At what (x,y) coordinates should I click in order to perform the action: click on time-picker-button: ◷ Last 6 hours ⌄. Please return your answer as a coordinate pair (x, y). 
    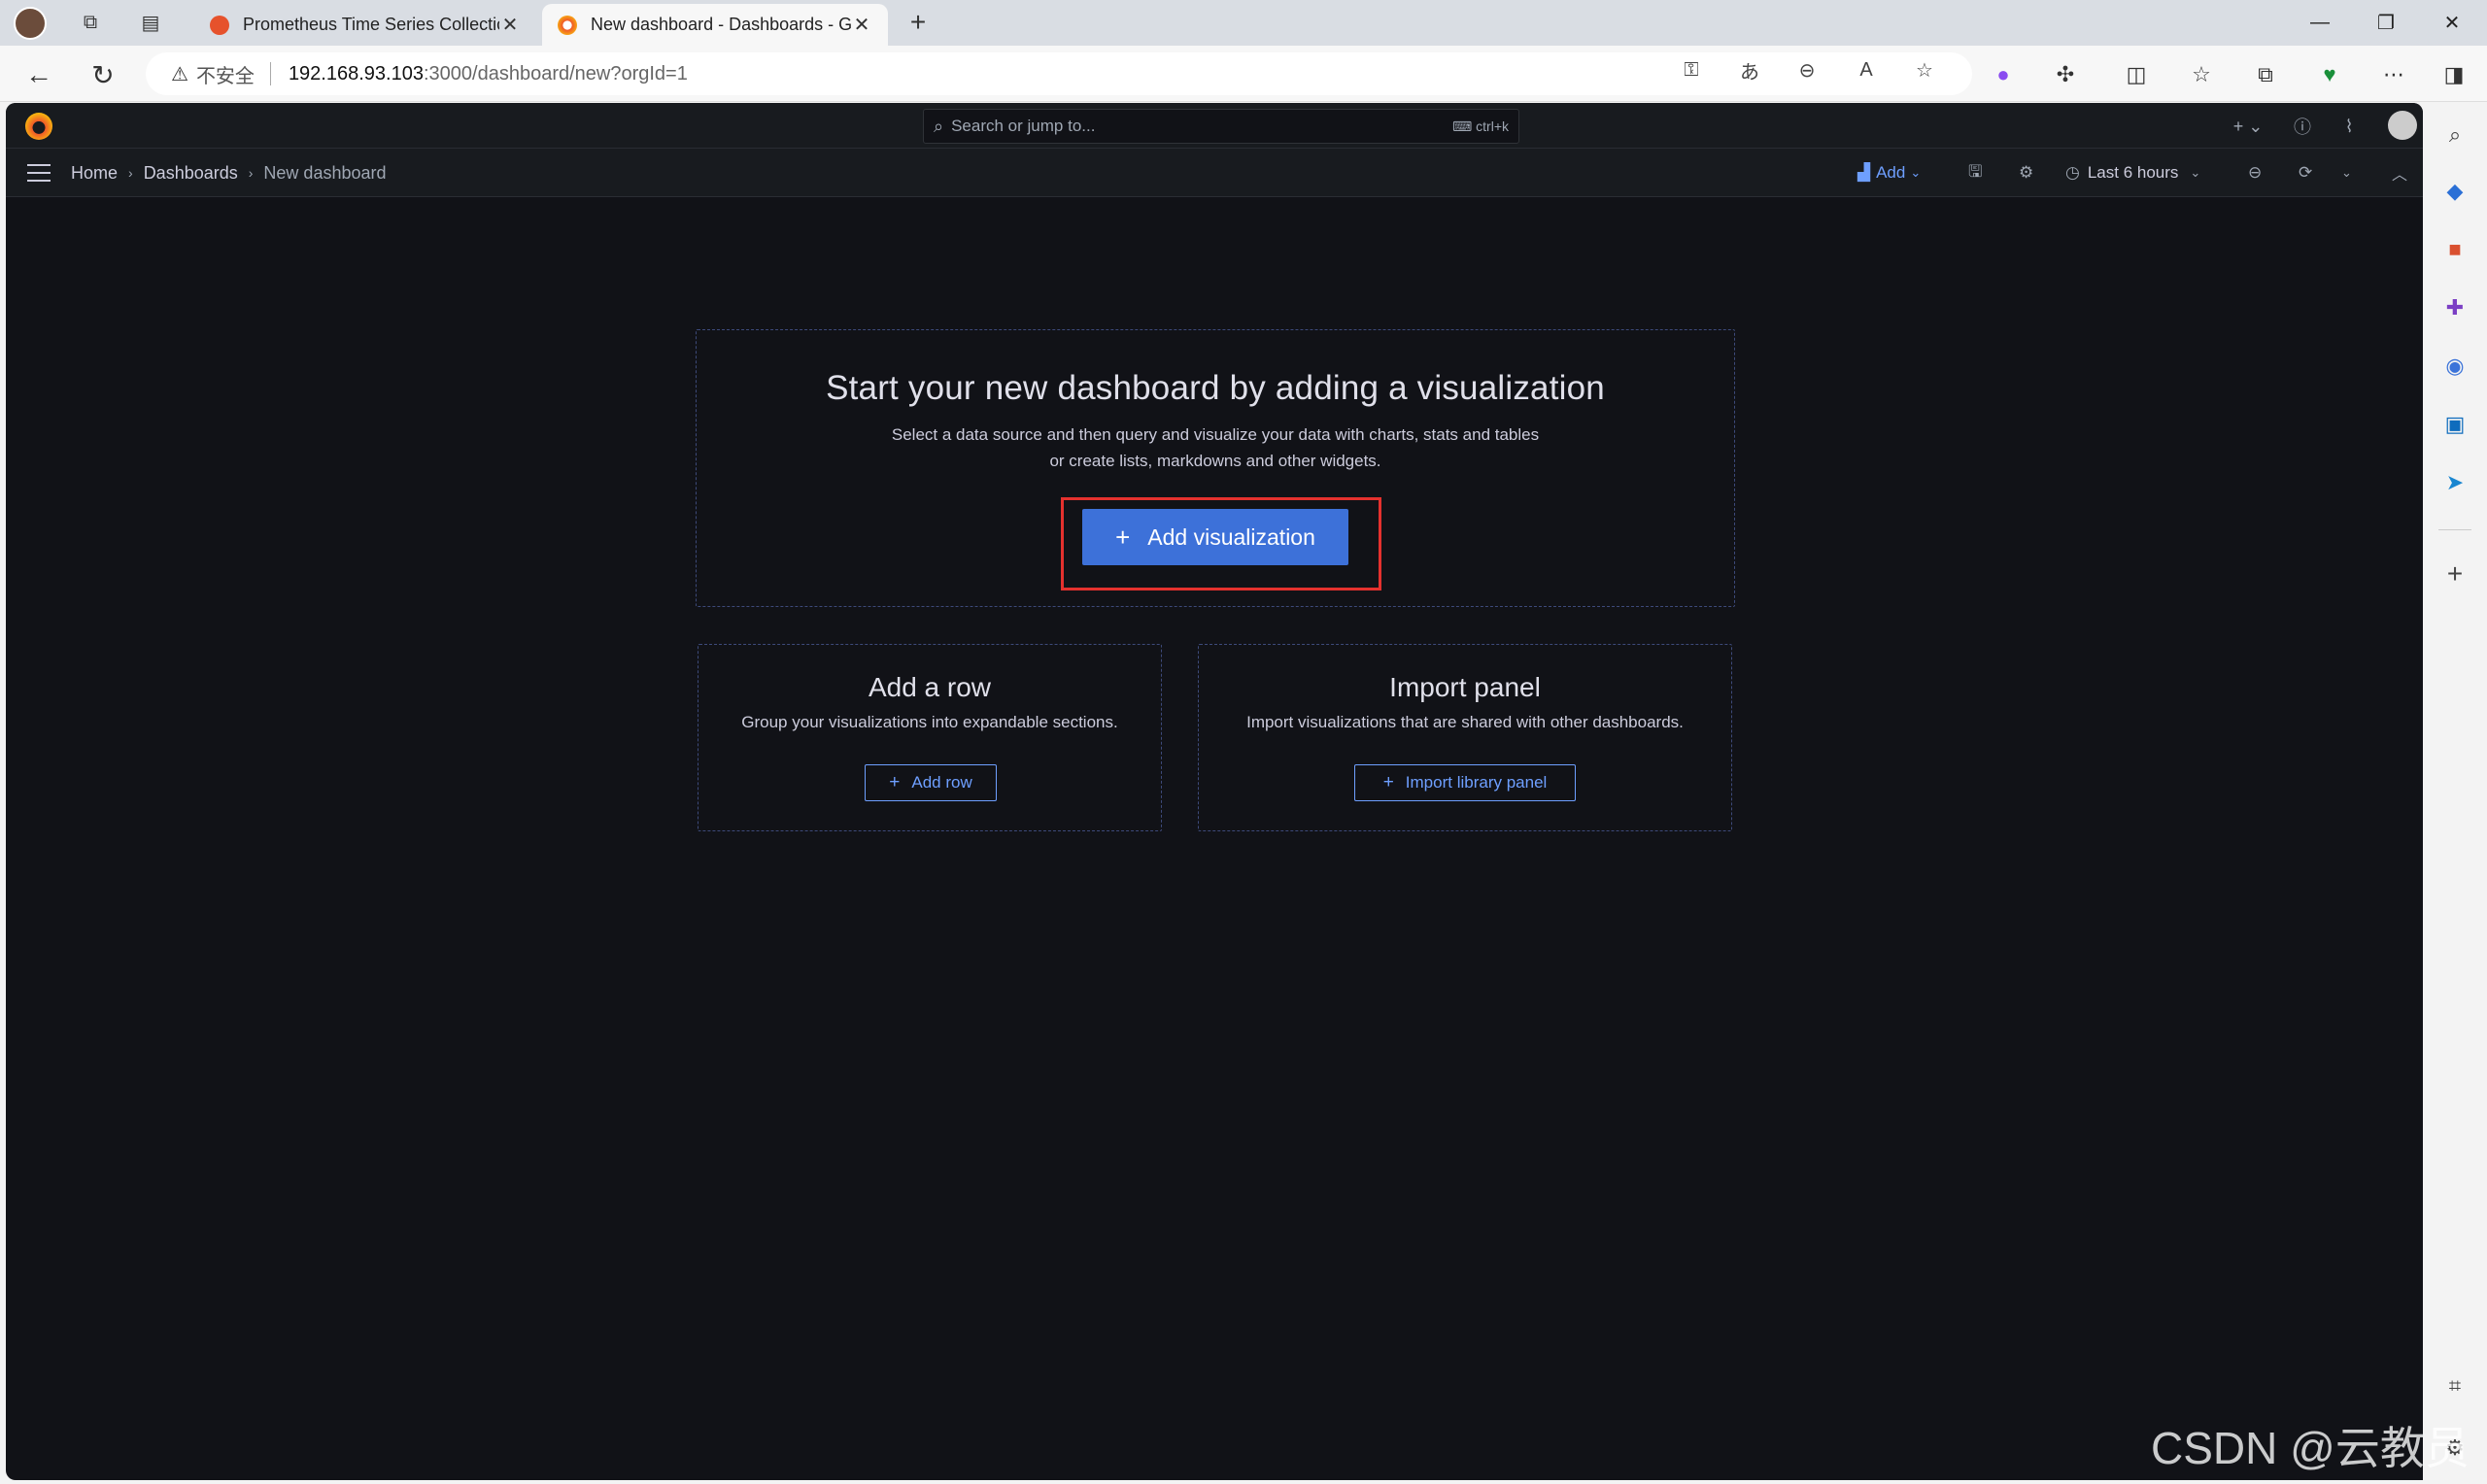
    Looking at the image, I should click on (2132, 172).